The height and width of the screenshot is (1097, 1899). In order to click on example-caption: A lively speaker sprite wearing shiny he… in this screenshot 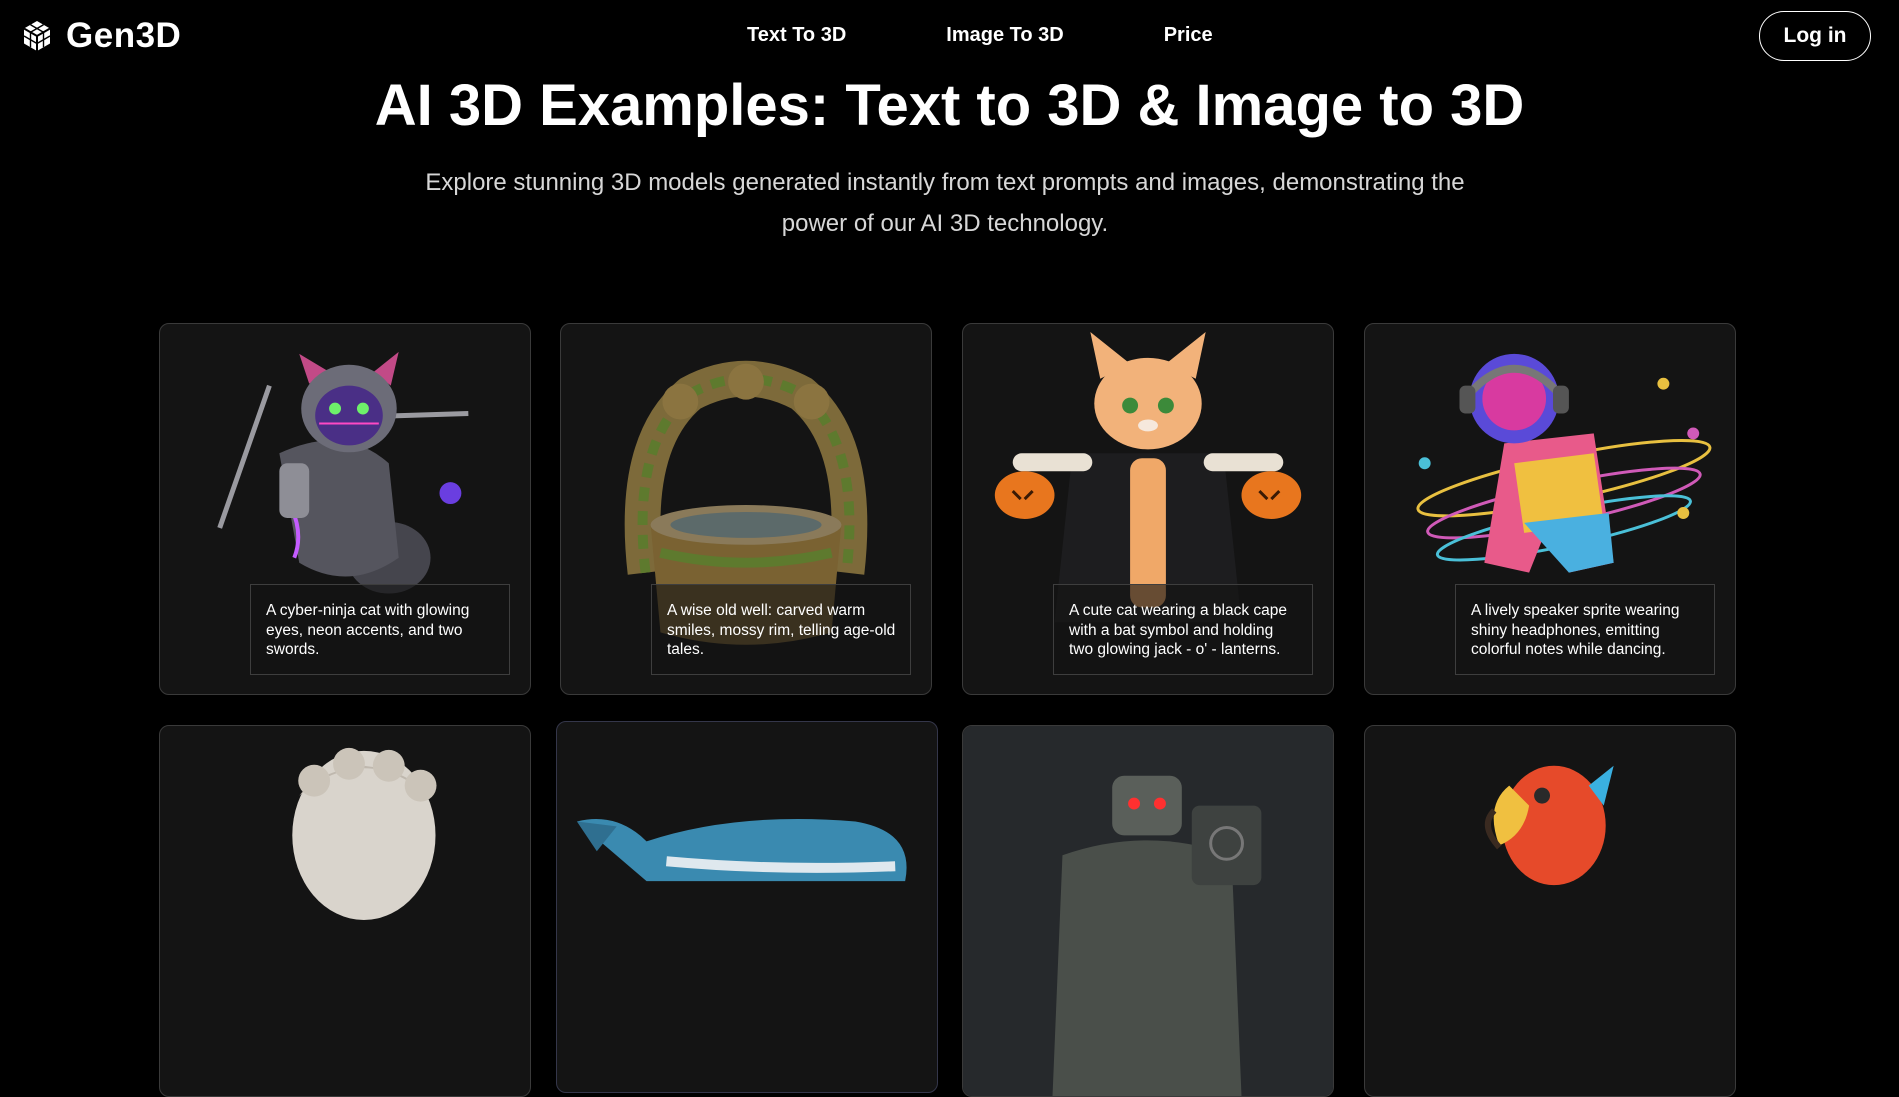, I will do `click(1585, 629)`.